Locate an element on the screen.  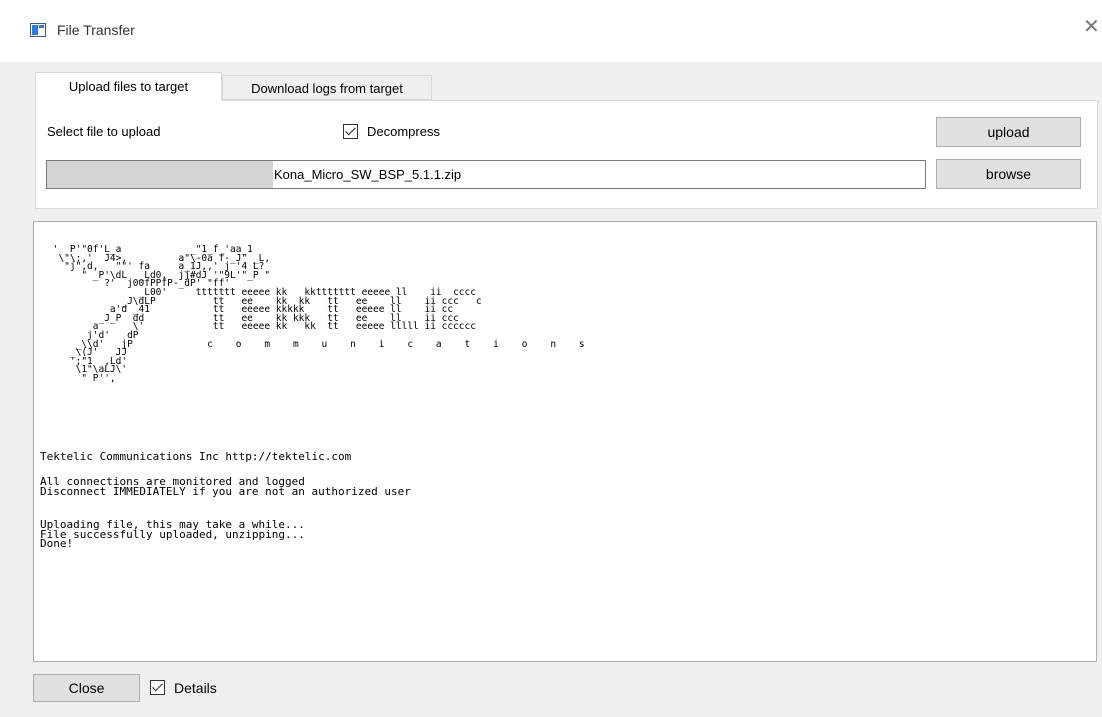
select-file-label: Select file to upload is located at coordinates (104, 131).